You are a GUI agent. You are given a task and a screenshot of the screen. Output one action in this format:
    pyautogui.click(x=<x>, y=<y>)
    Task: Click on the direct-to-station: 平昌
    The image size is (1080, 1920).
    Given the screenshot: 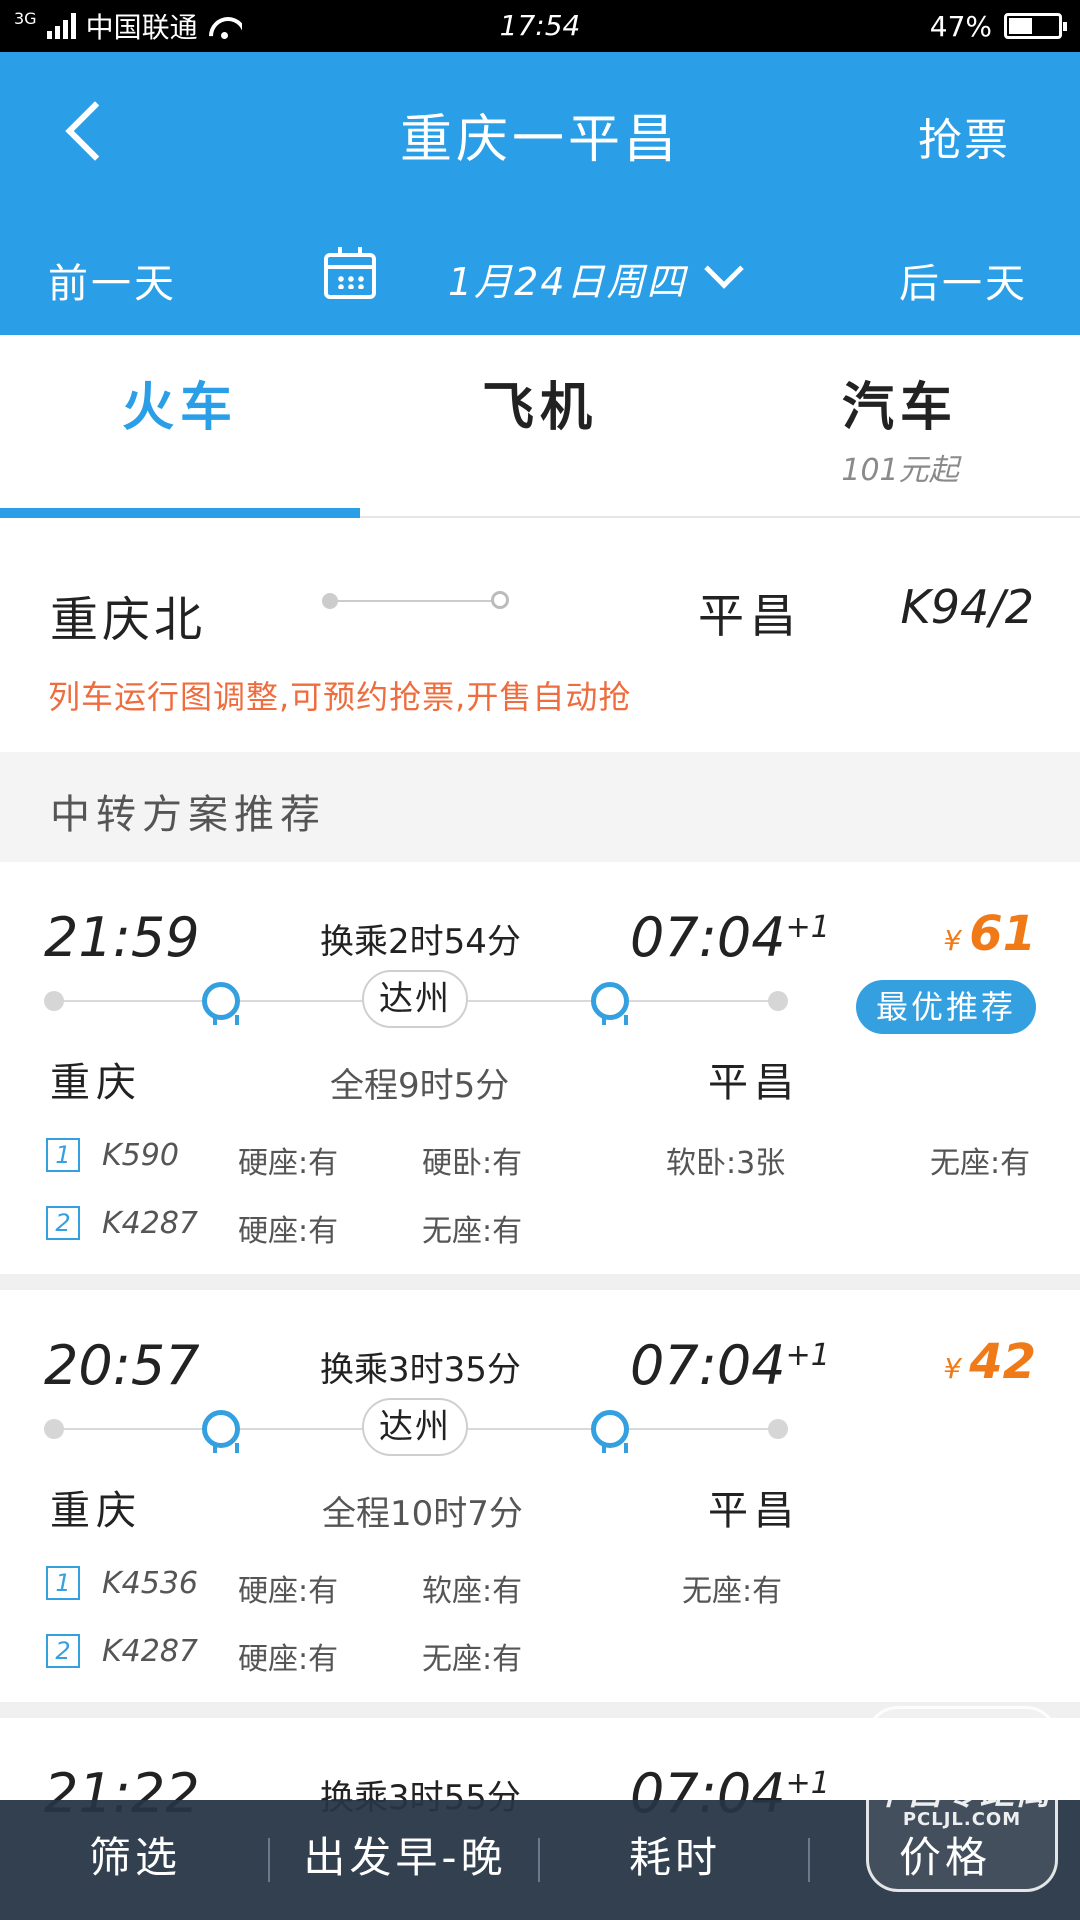 What is the action you would take?
    pyautogui.click(x=750, y=616)
    